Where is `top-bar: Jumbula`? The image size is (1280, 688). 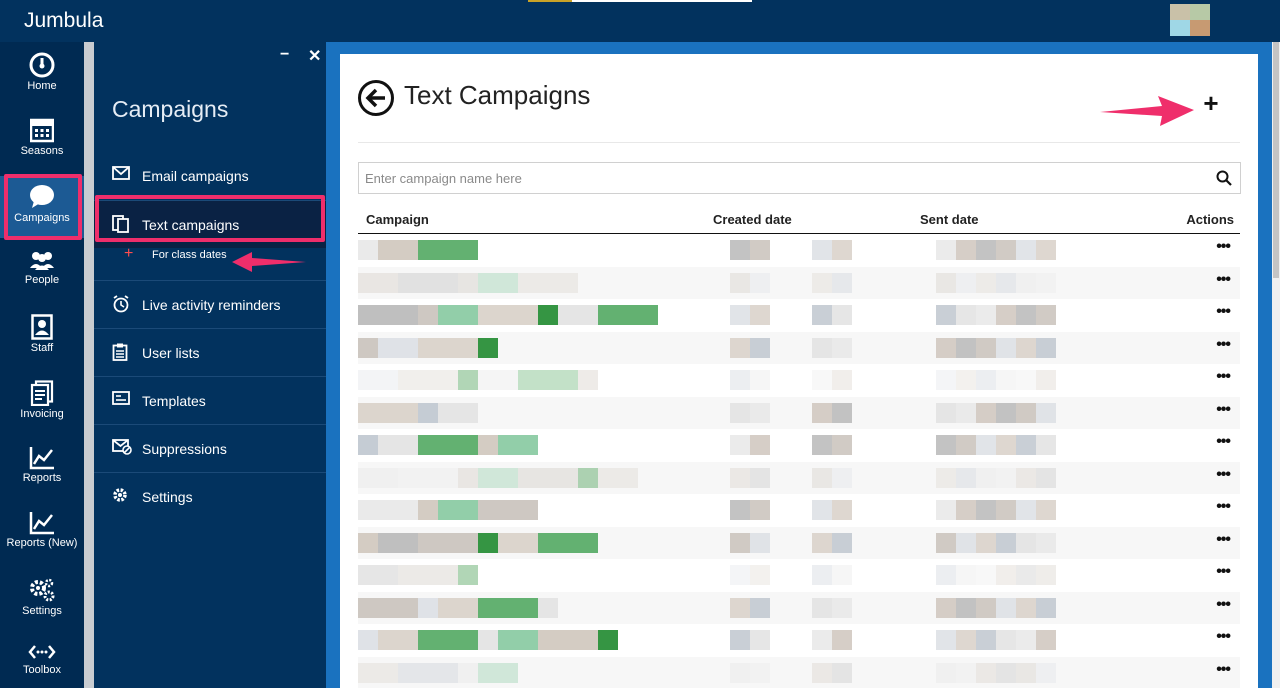 top-bar: Jumbula is located at coordinates (640, 21).